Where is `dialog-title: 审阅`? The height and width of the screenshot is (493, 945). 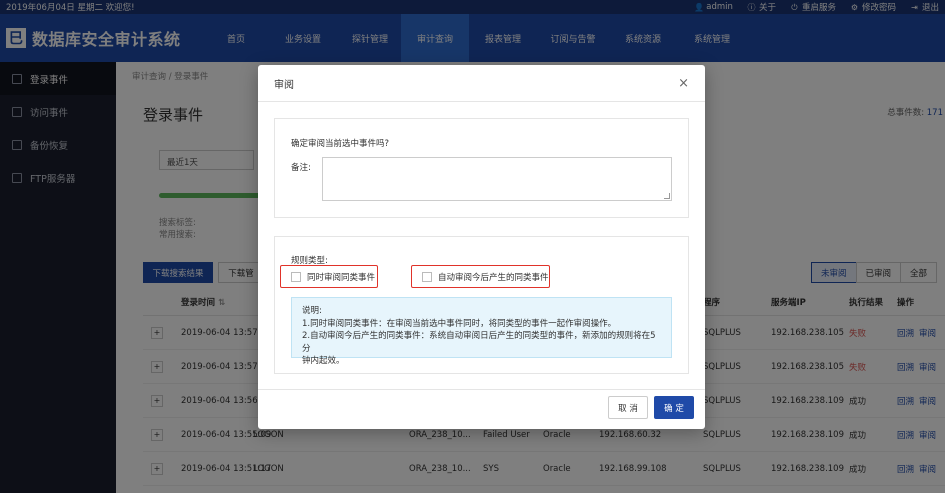
dialog-title: 审阅 is located at coordinates (284, 85).